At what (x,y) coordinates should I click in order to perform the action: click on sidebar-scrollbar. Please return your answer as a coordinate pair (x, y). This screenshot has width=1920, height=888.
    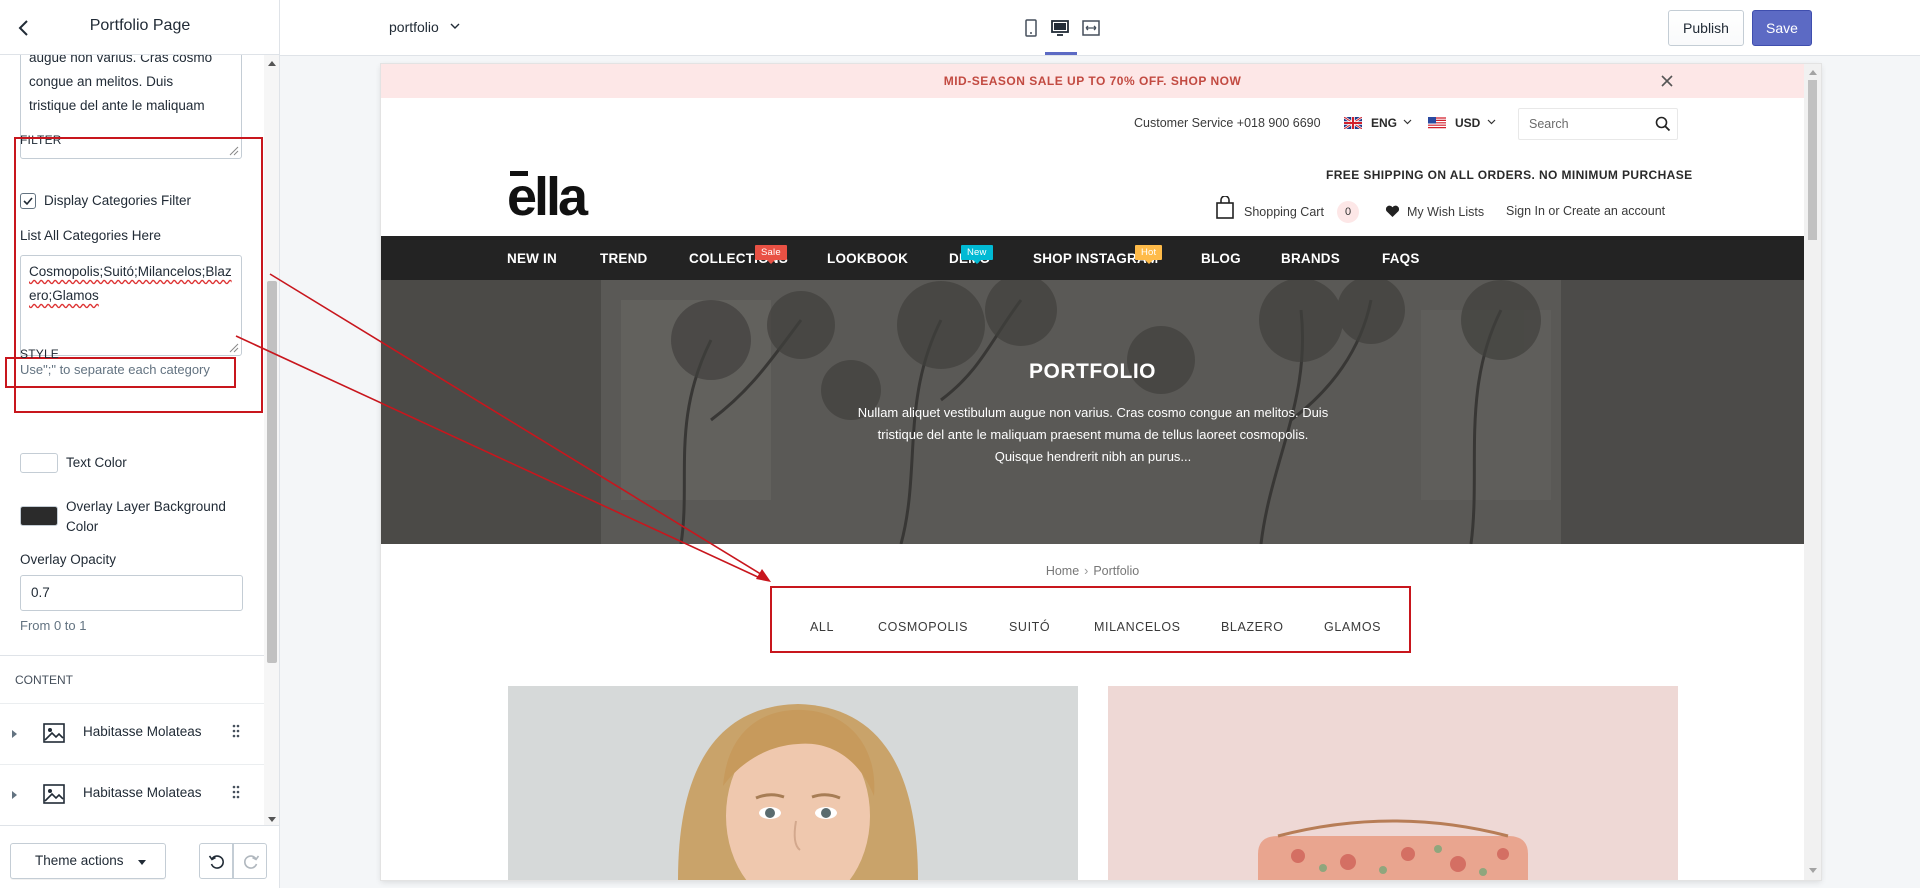
    Looking at the image, I should click on (271, 440).